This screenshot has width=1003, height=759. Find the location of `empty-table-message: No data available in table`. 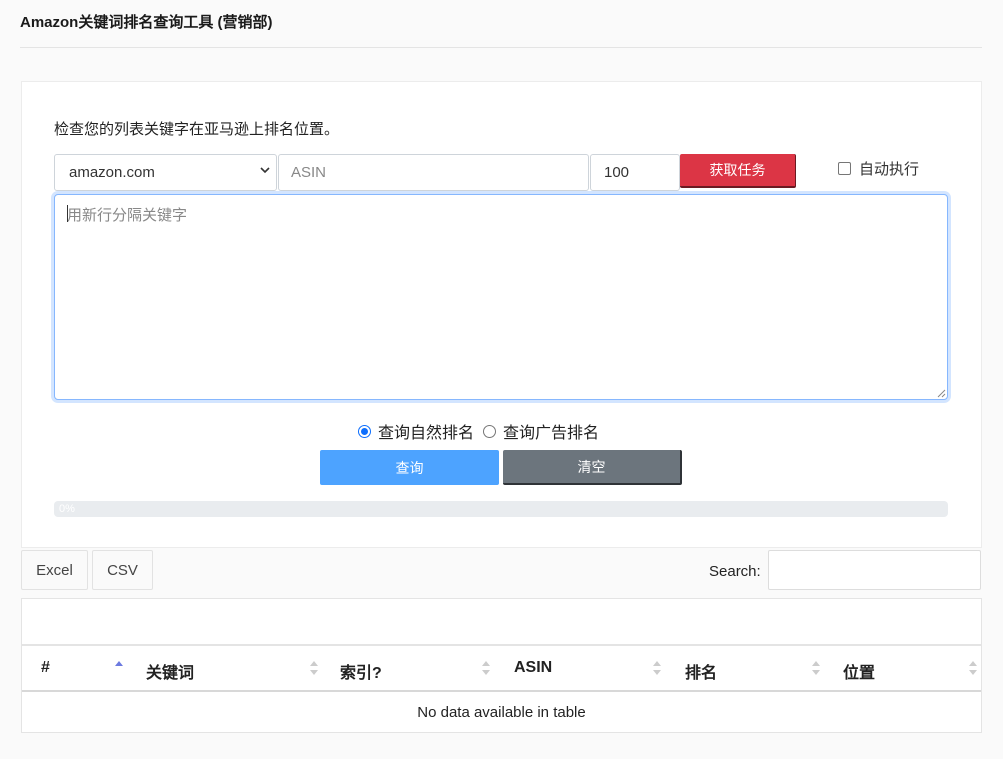

empty-table-message: No data available in table is located at coordinates (501, 712).